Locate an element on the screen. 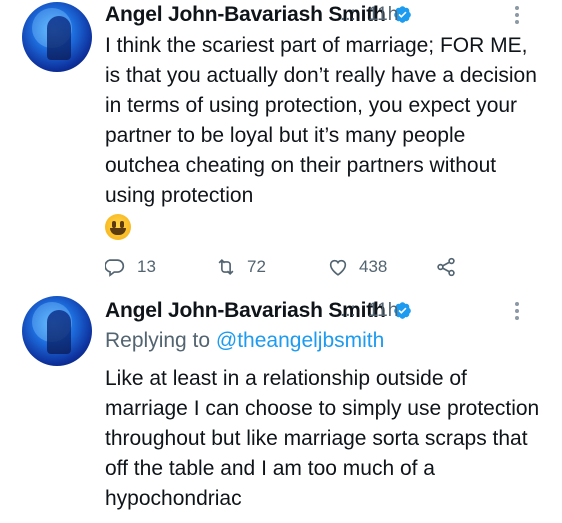 The width and height of the screenshot is (562, 523). replying-to: Replying to @theangeljbsmith is located at coordinates (244, 341).